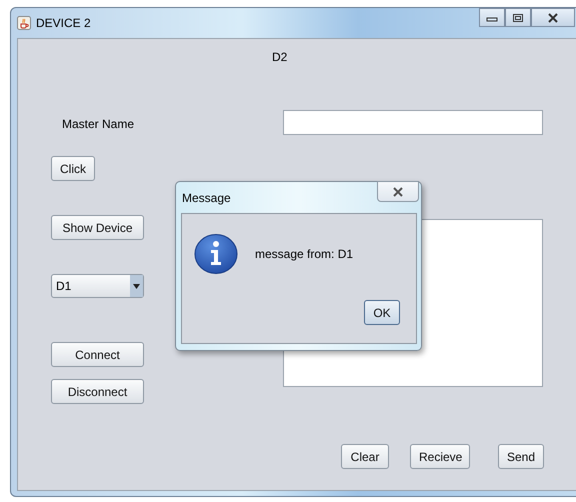  What do you see at coordinates (98, 124) in the screenshot?
I see `master-name-label: Master Name` at bounding box center [98, 124].